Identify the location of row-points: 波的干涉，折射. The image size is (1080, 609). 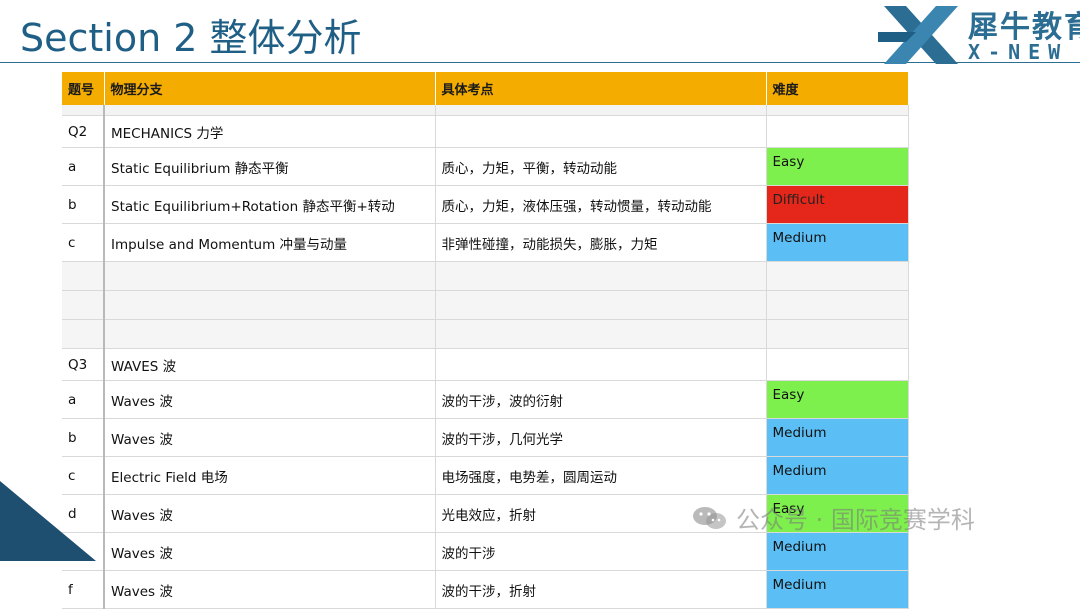
(601, 589).